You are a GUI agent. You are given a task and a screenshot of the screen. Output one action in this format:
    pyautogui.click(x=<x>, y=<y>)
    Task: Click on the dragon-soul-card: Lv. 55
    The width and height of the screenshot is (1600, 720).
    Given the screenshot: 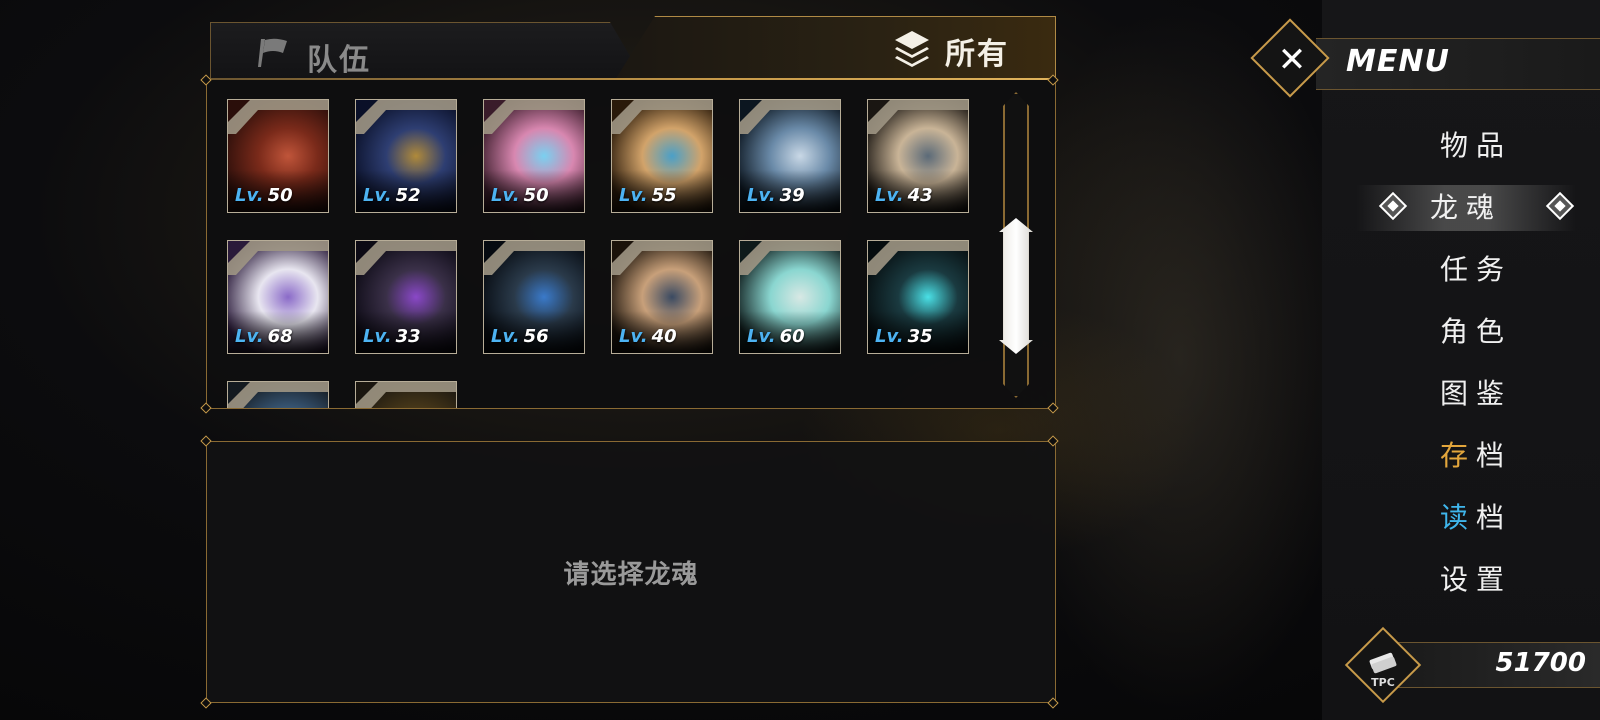 What is the action you would take?
    pyautogui.click(x=662, y=156)
    